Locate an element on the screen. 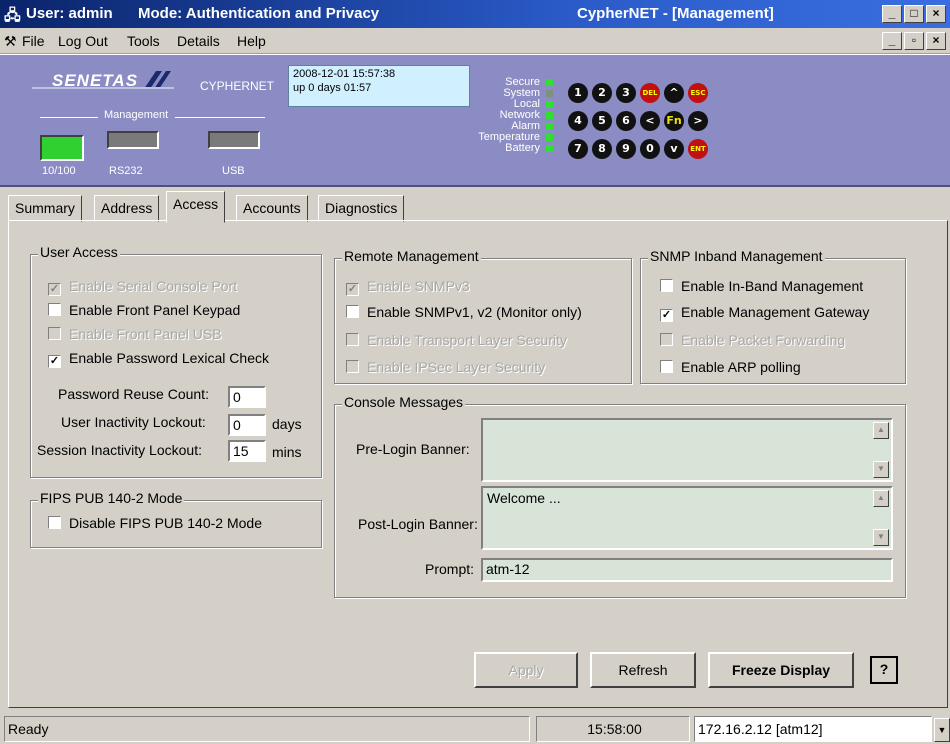 This screenshot has width=950, height=744. reuse-count-input: 0 is located at coordinates (247, 397).